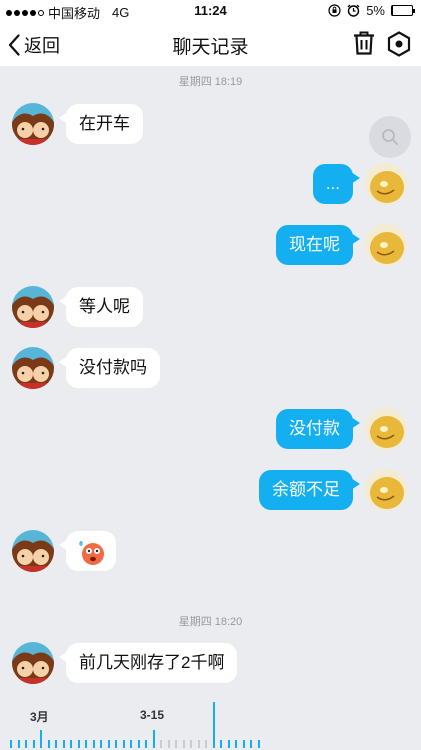  Describe the element at coordinates (210, 82) in the screenshot. I see `timestamp-separator: 星期四 18:19` at that location.